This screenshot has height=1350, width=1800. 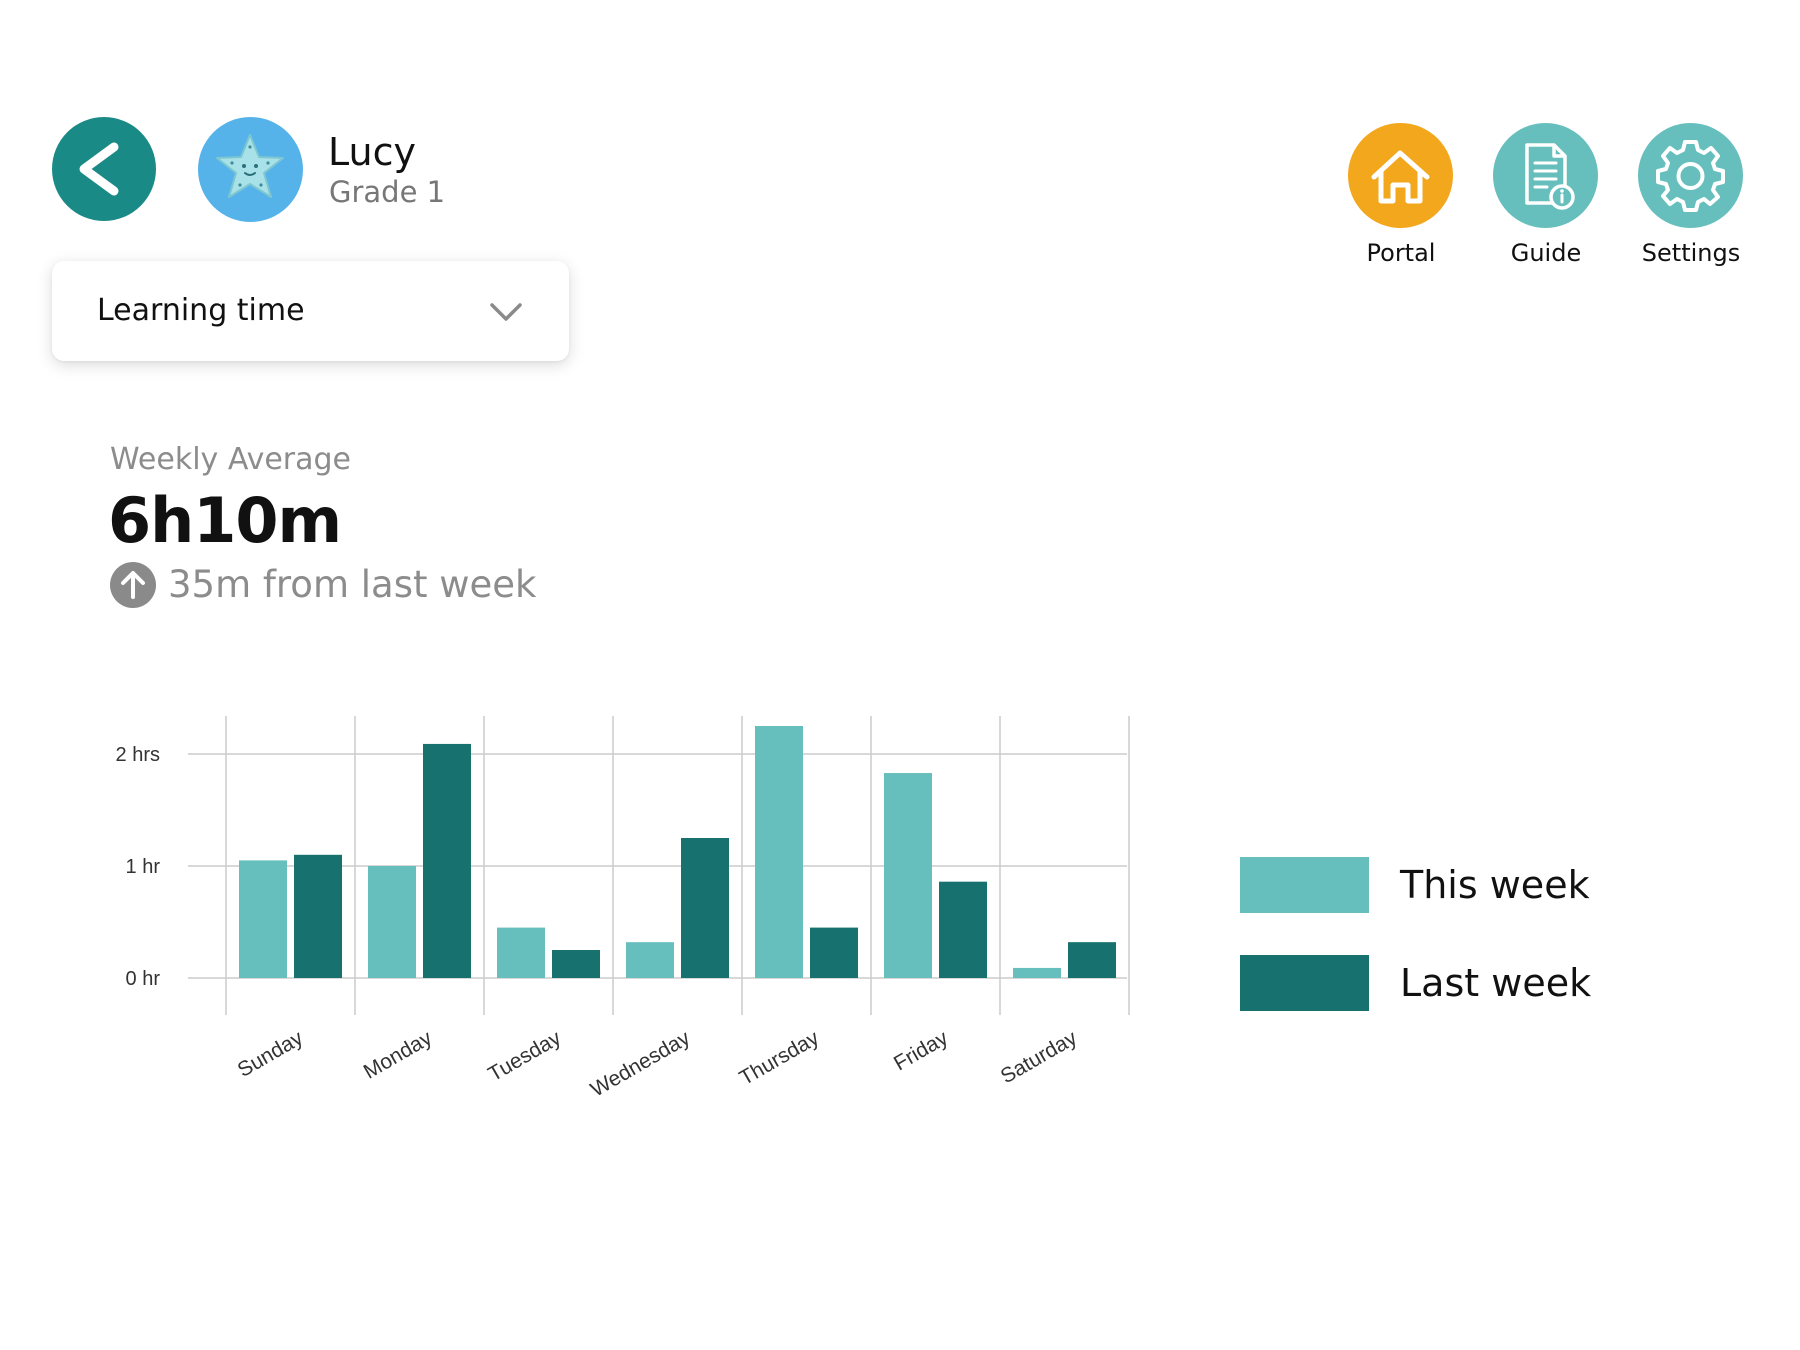 What do you see at coordinates (138, 755) in the screenshot?
I see `y-tick-label: 2 hrs` at bounding box center [138, 755].